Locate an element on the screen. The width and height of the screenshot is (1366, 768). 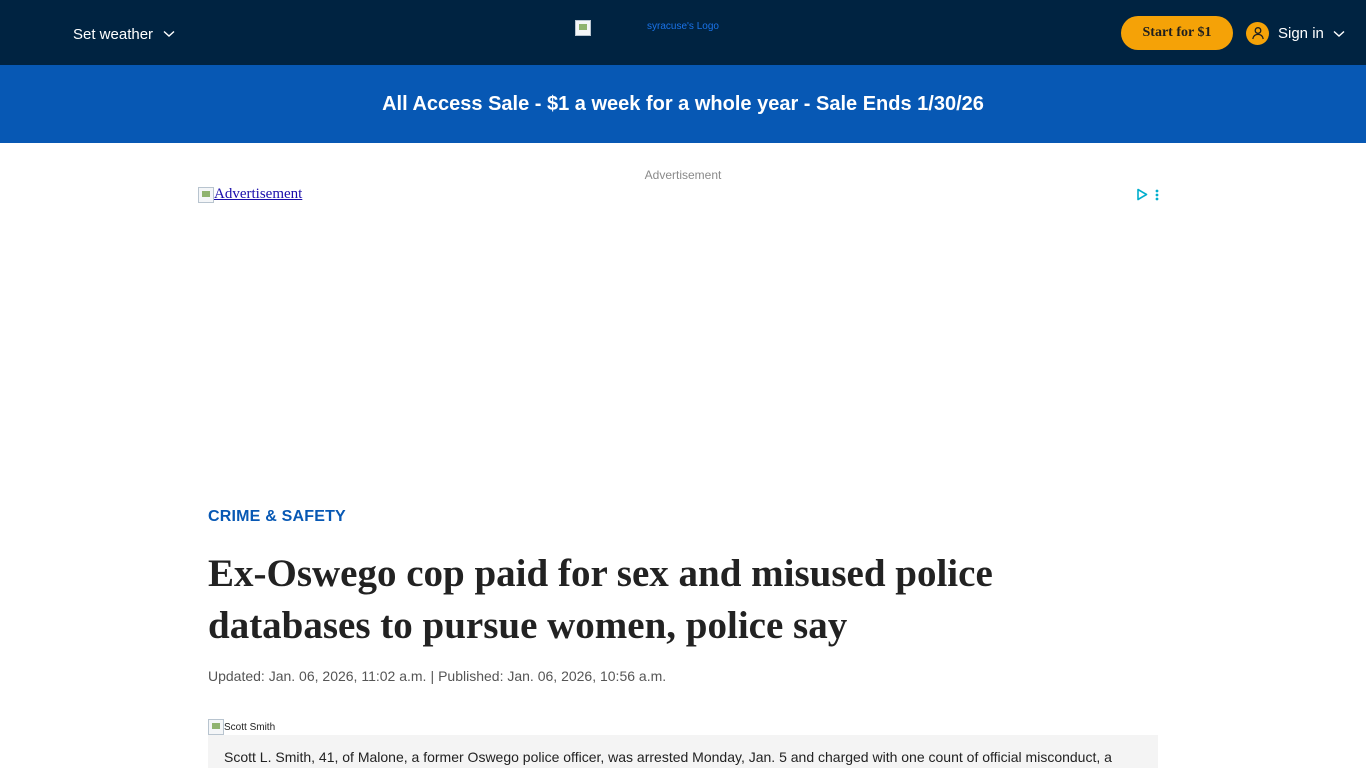
sign-in-button: Sign in is located at coordinates (1295, 33).